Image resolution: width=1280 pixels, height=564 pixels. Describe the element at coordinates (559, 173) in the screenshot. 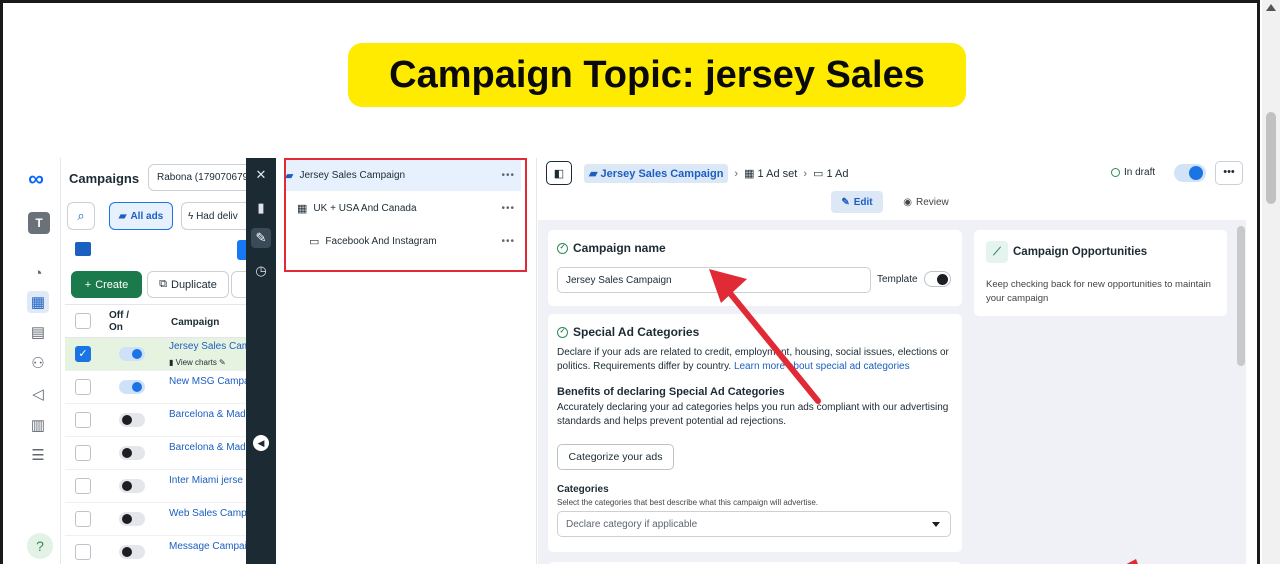

I see `toggle-panel-icon: ◧` at that location.